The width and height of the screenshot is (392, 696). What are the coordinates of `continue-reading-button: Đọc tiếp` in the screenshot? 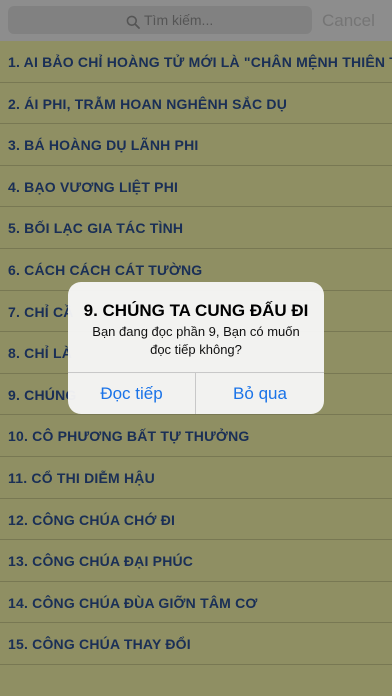 It's located at (131, 393).